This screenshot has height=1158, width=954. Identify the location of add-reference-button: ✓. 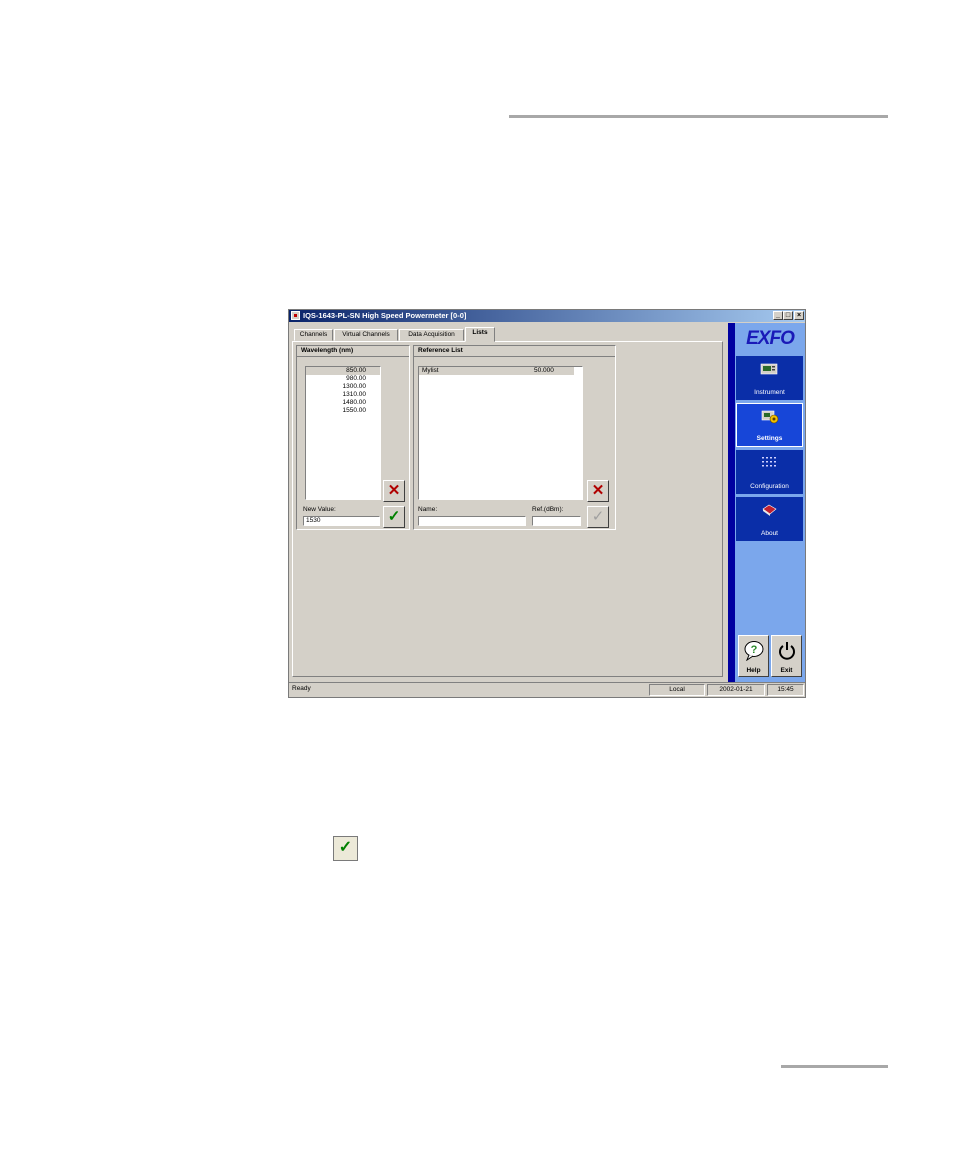
(598, 517).